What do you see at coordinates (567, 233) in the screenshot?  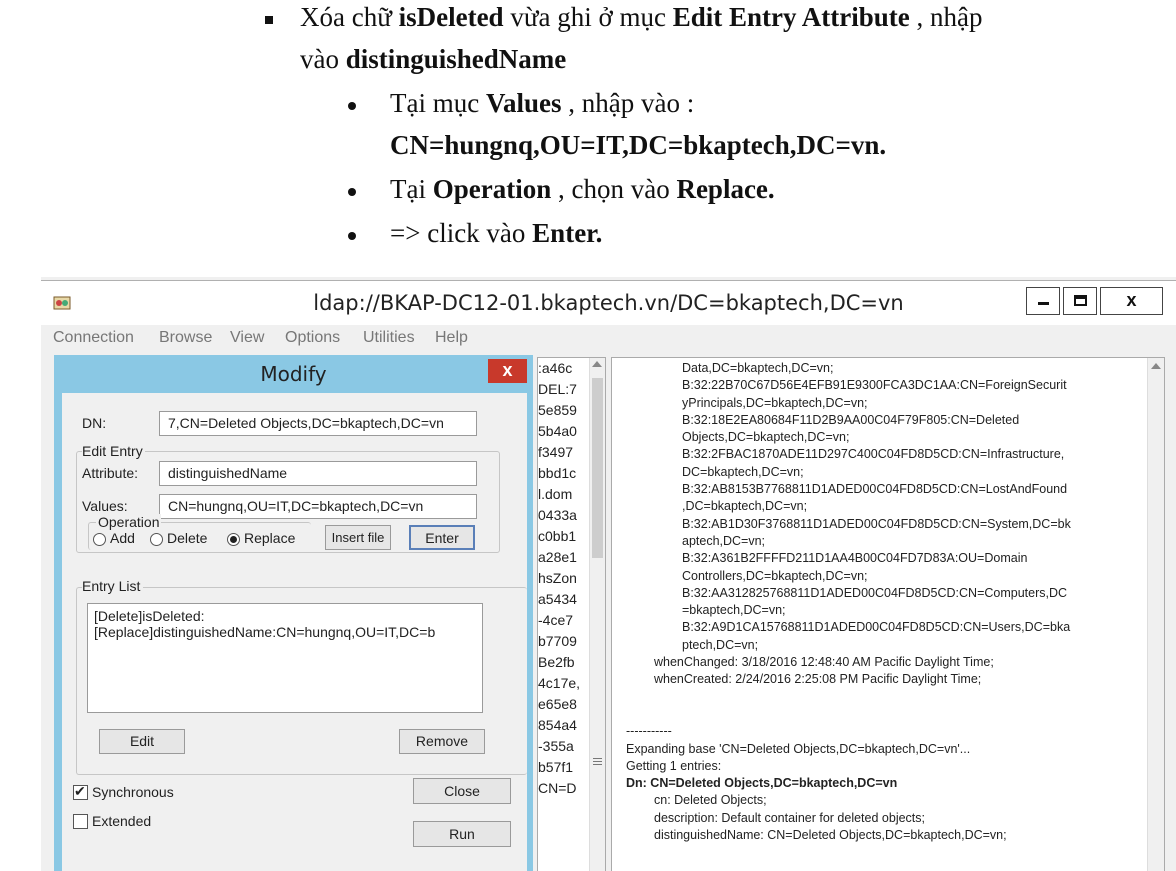 I see `text-bold: Enter.` at bounding box center [567, 233].